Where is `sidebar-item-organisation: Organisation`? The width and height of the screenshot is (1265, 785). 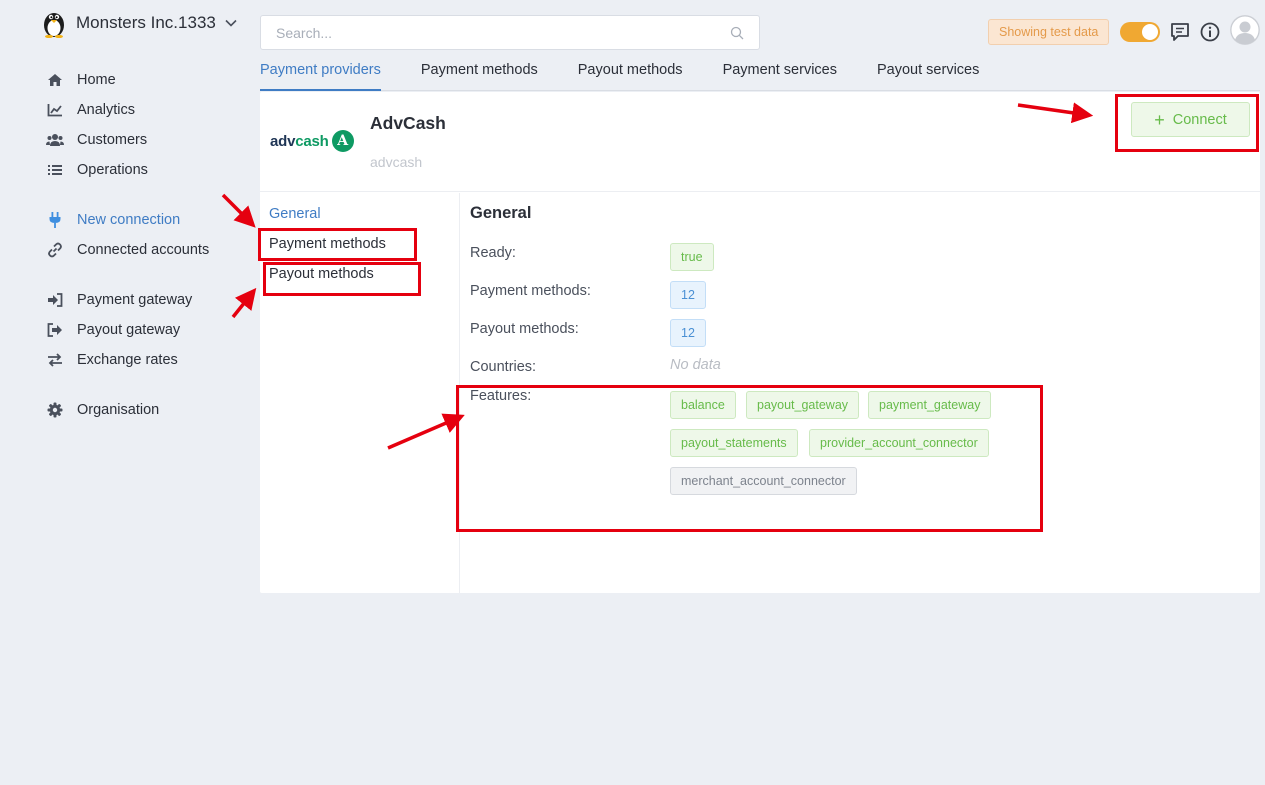
sidebar-item-organisation: Organisation is located at coordinates (146, 410).